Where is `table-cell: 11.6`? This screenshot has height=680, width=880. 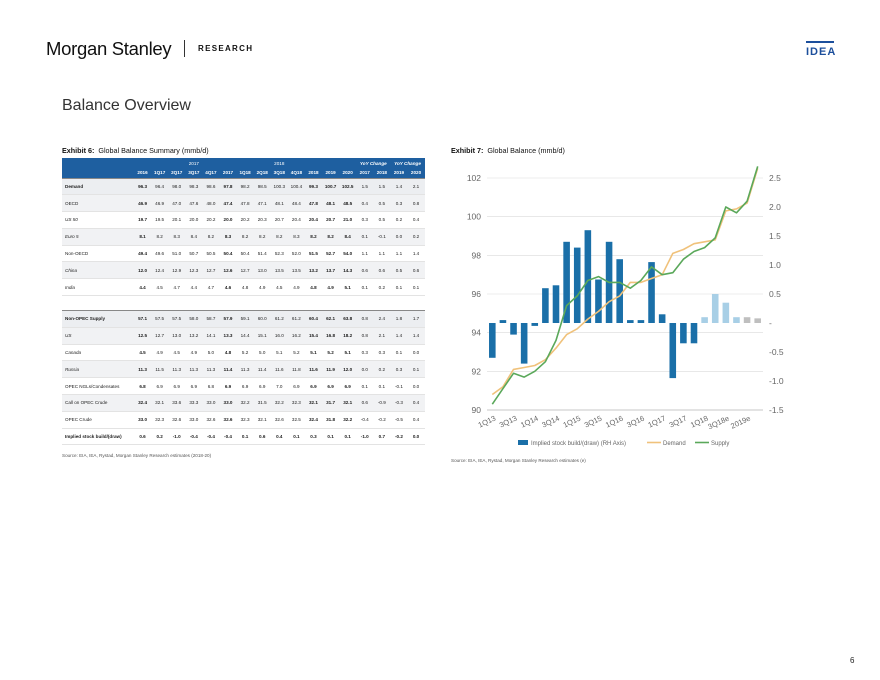
table-cell: 11.6 is located at coordinates (279, 369).